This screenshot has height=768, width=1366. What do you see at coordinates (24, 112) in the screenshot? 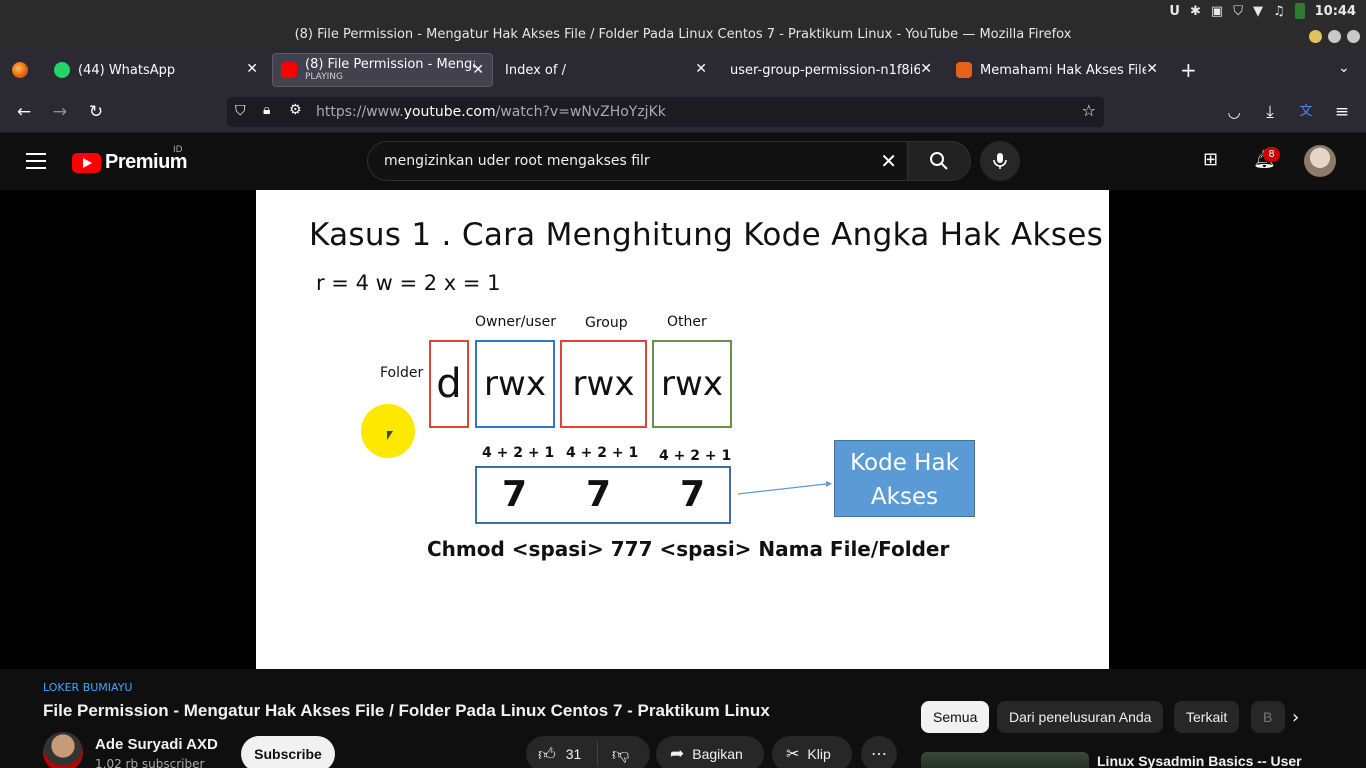
I see `back-button: ←` at bounding box center [24, 112].